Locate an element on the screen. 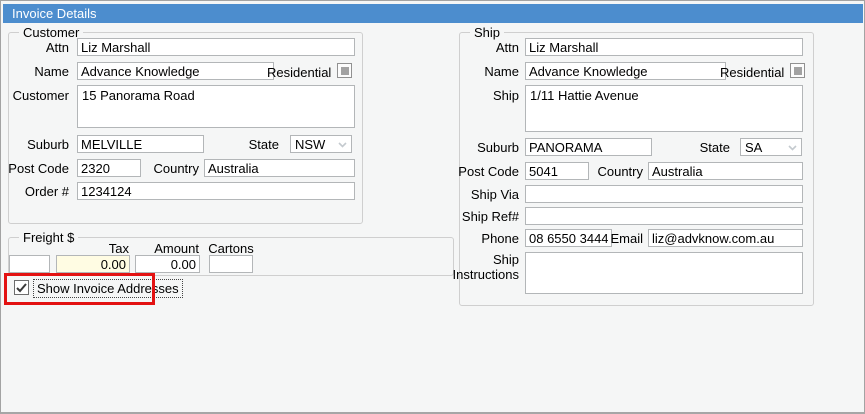 The image size is (865, 414). customer-address-textarea: 15 Panorama Road is located at coordinates (216, 106).